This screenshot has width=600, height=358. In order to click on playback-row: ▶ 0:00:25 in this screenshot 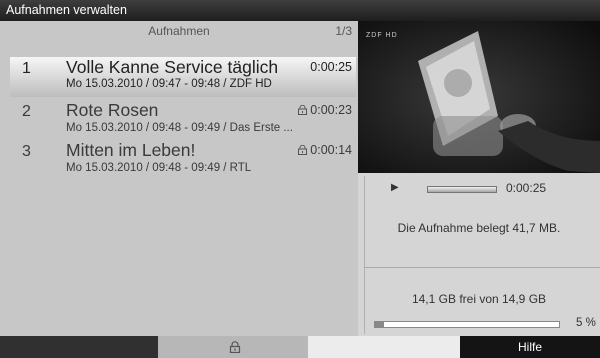, I will do `click(479, 189)`.